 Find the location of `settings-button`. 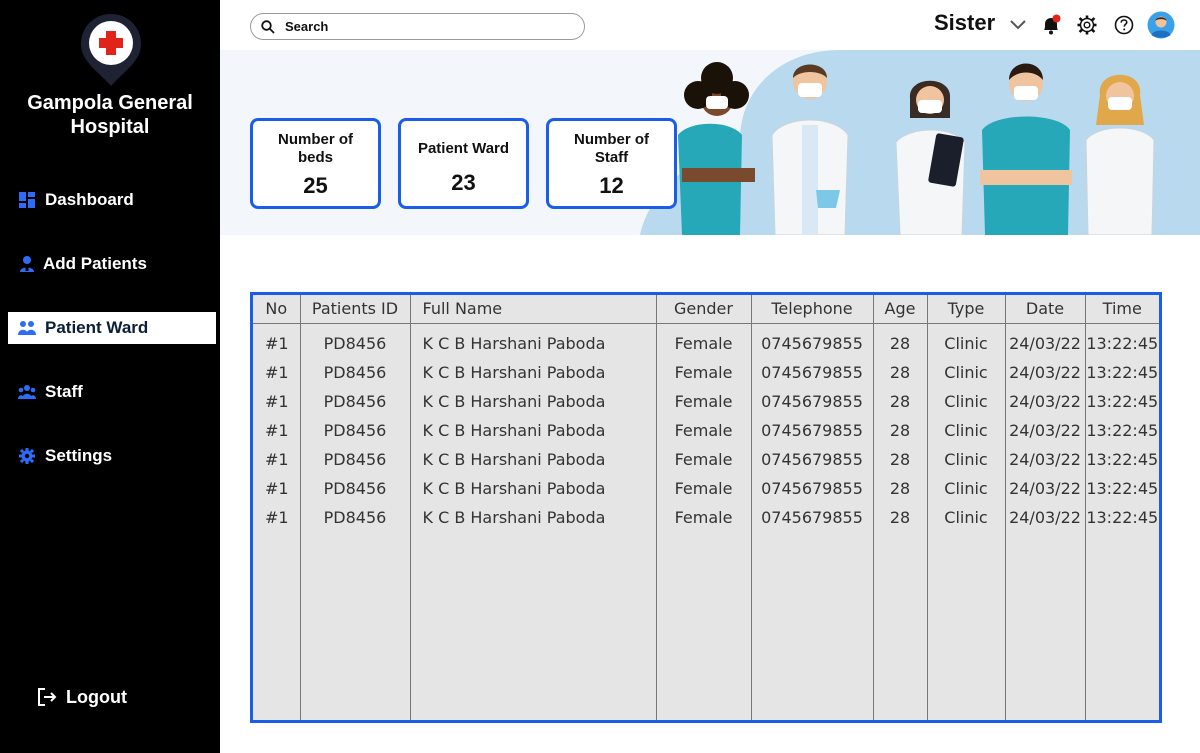

settings-button is located at coordinates (1087, 25).